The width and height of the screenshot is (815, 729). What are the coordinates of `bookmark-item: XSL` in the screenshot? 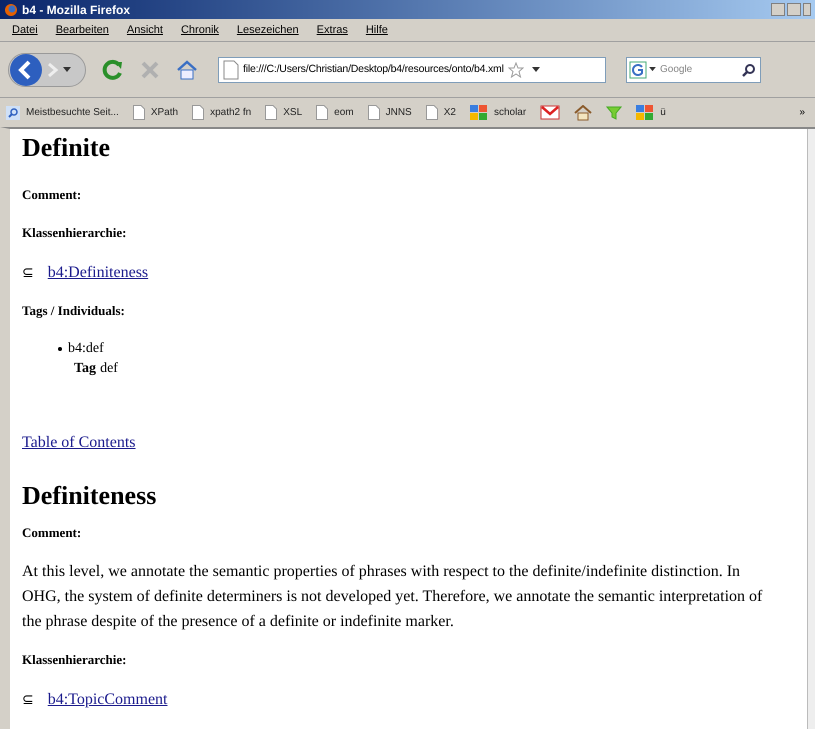 It's located at (283, 112).